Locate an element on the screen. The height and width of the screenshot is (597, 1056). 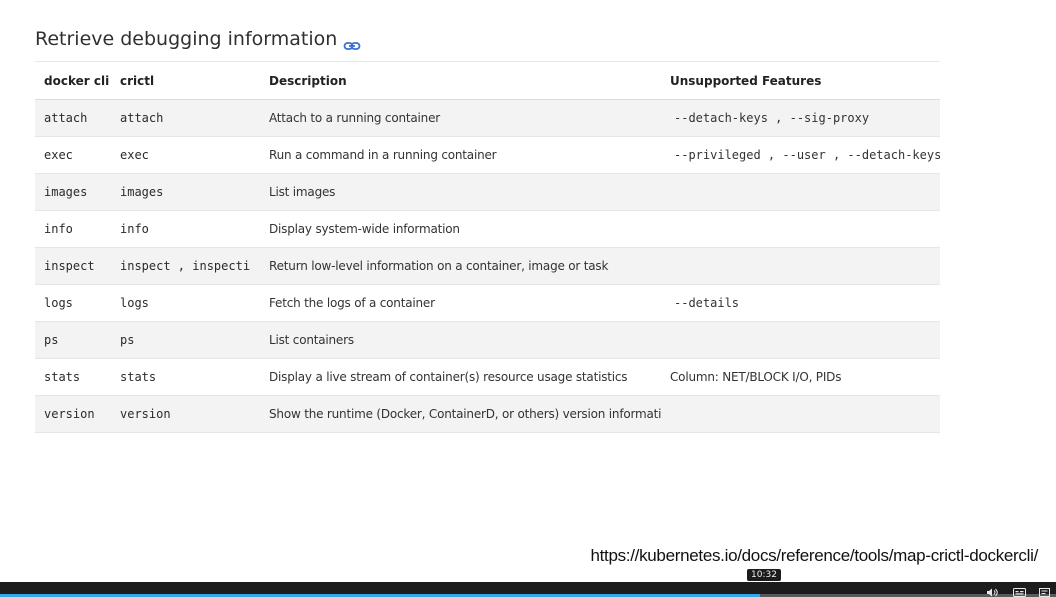
table-row: ps ps List containers is located at coordinates (487, 340).